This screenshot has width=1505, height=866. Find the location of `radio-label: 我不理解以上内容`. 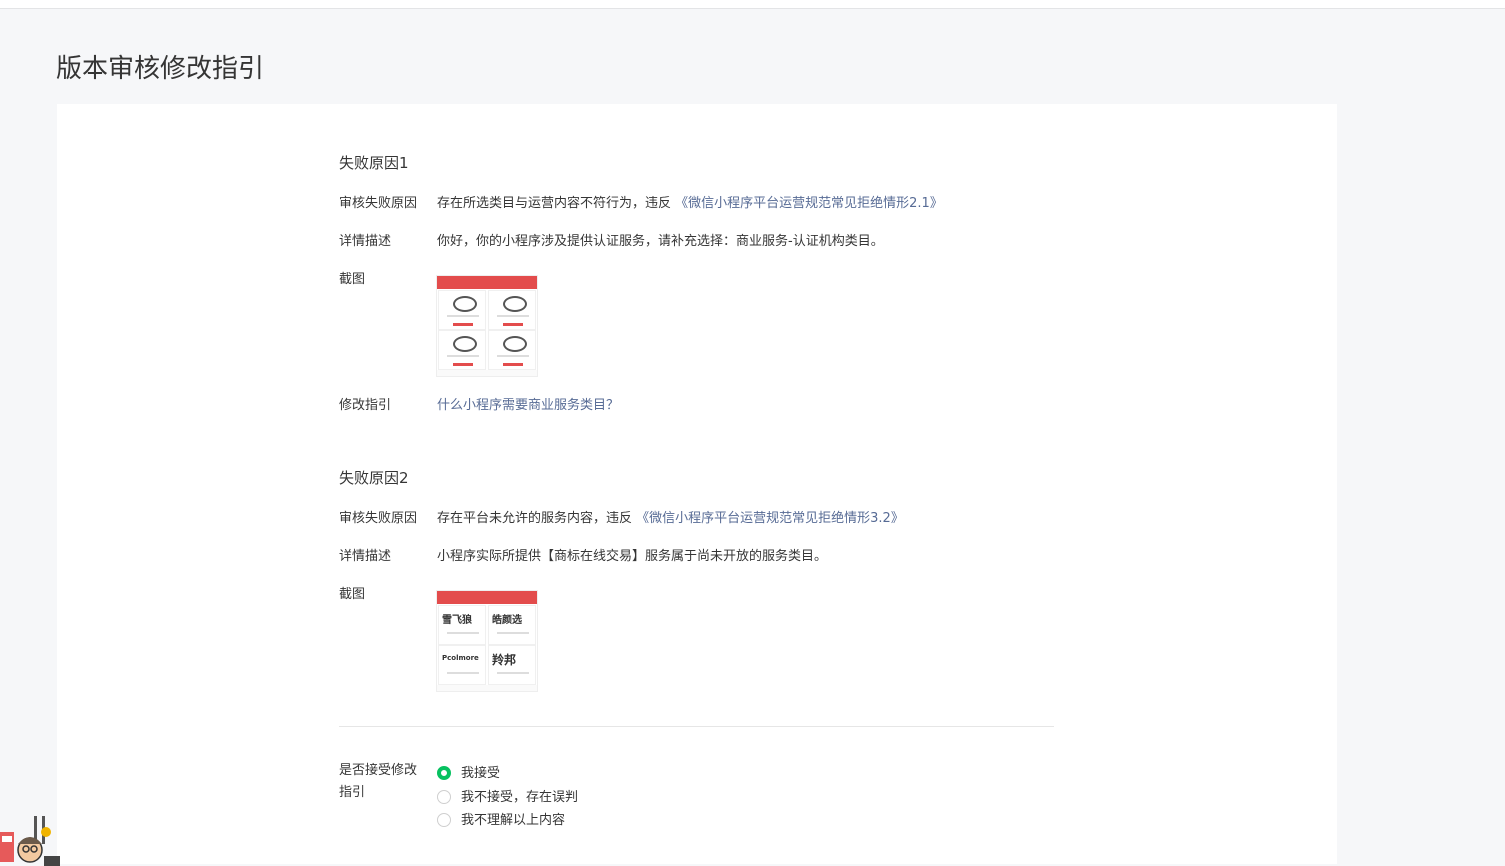

radio-label: 我不理解以上内容 is located at coordinates (513, 820).